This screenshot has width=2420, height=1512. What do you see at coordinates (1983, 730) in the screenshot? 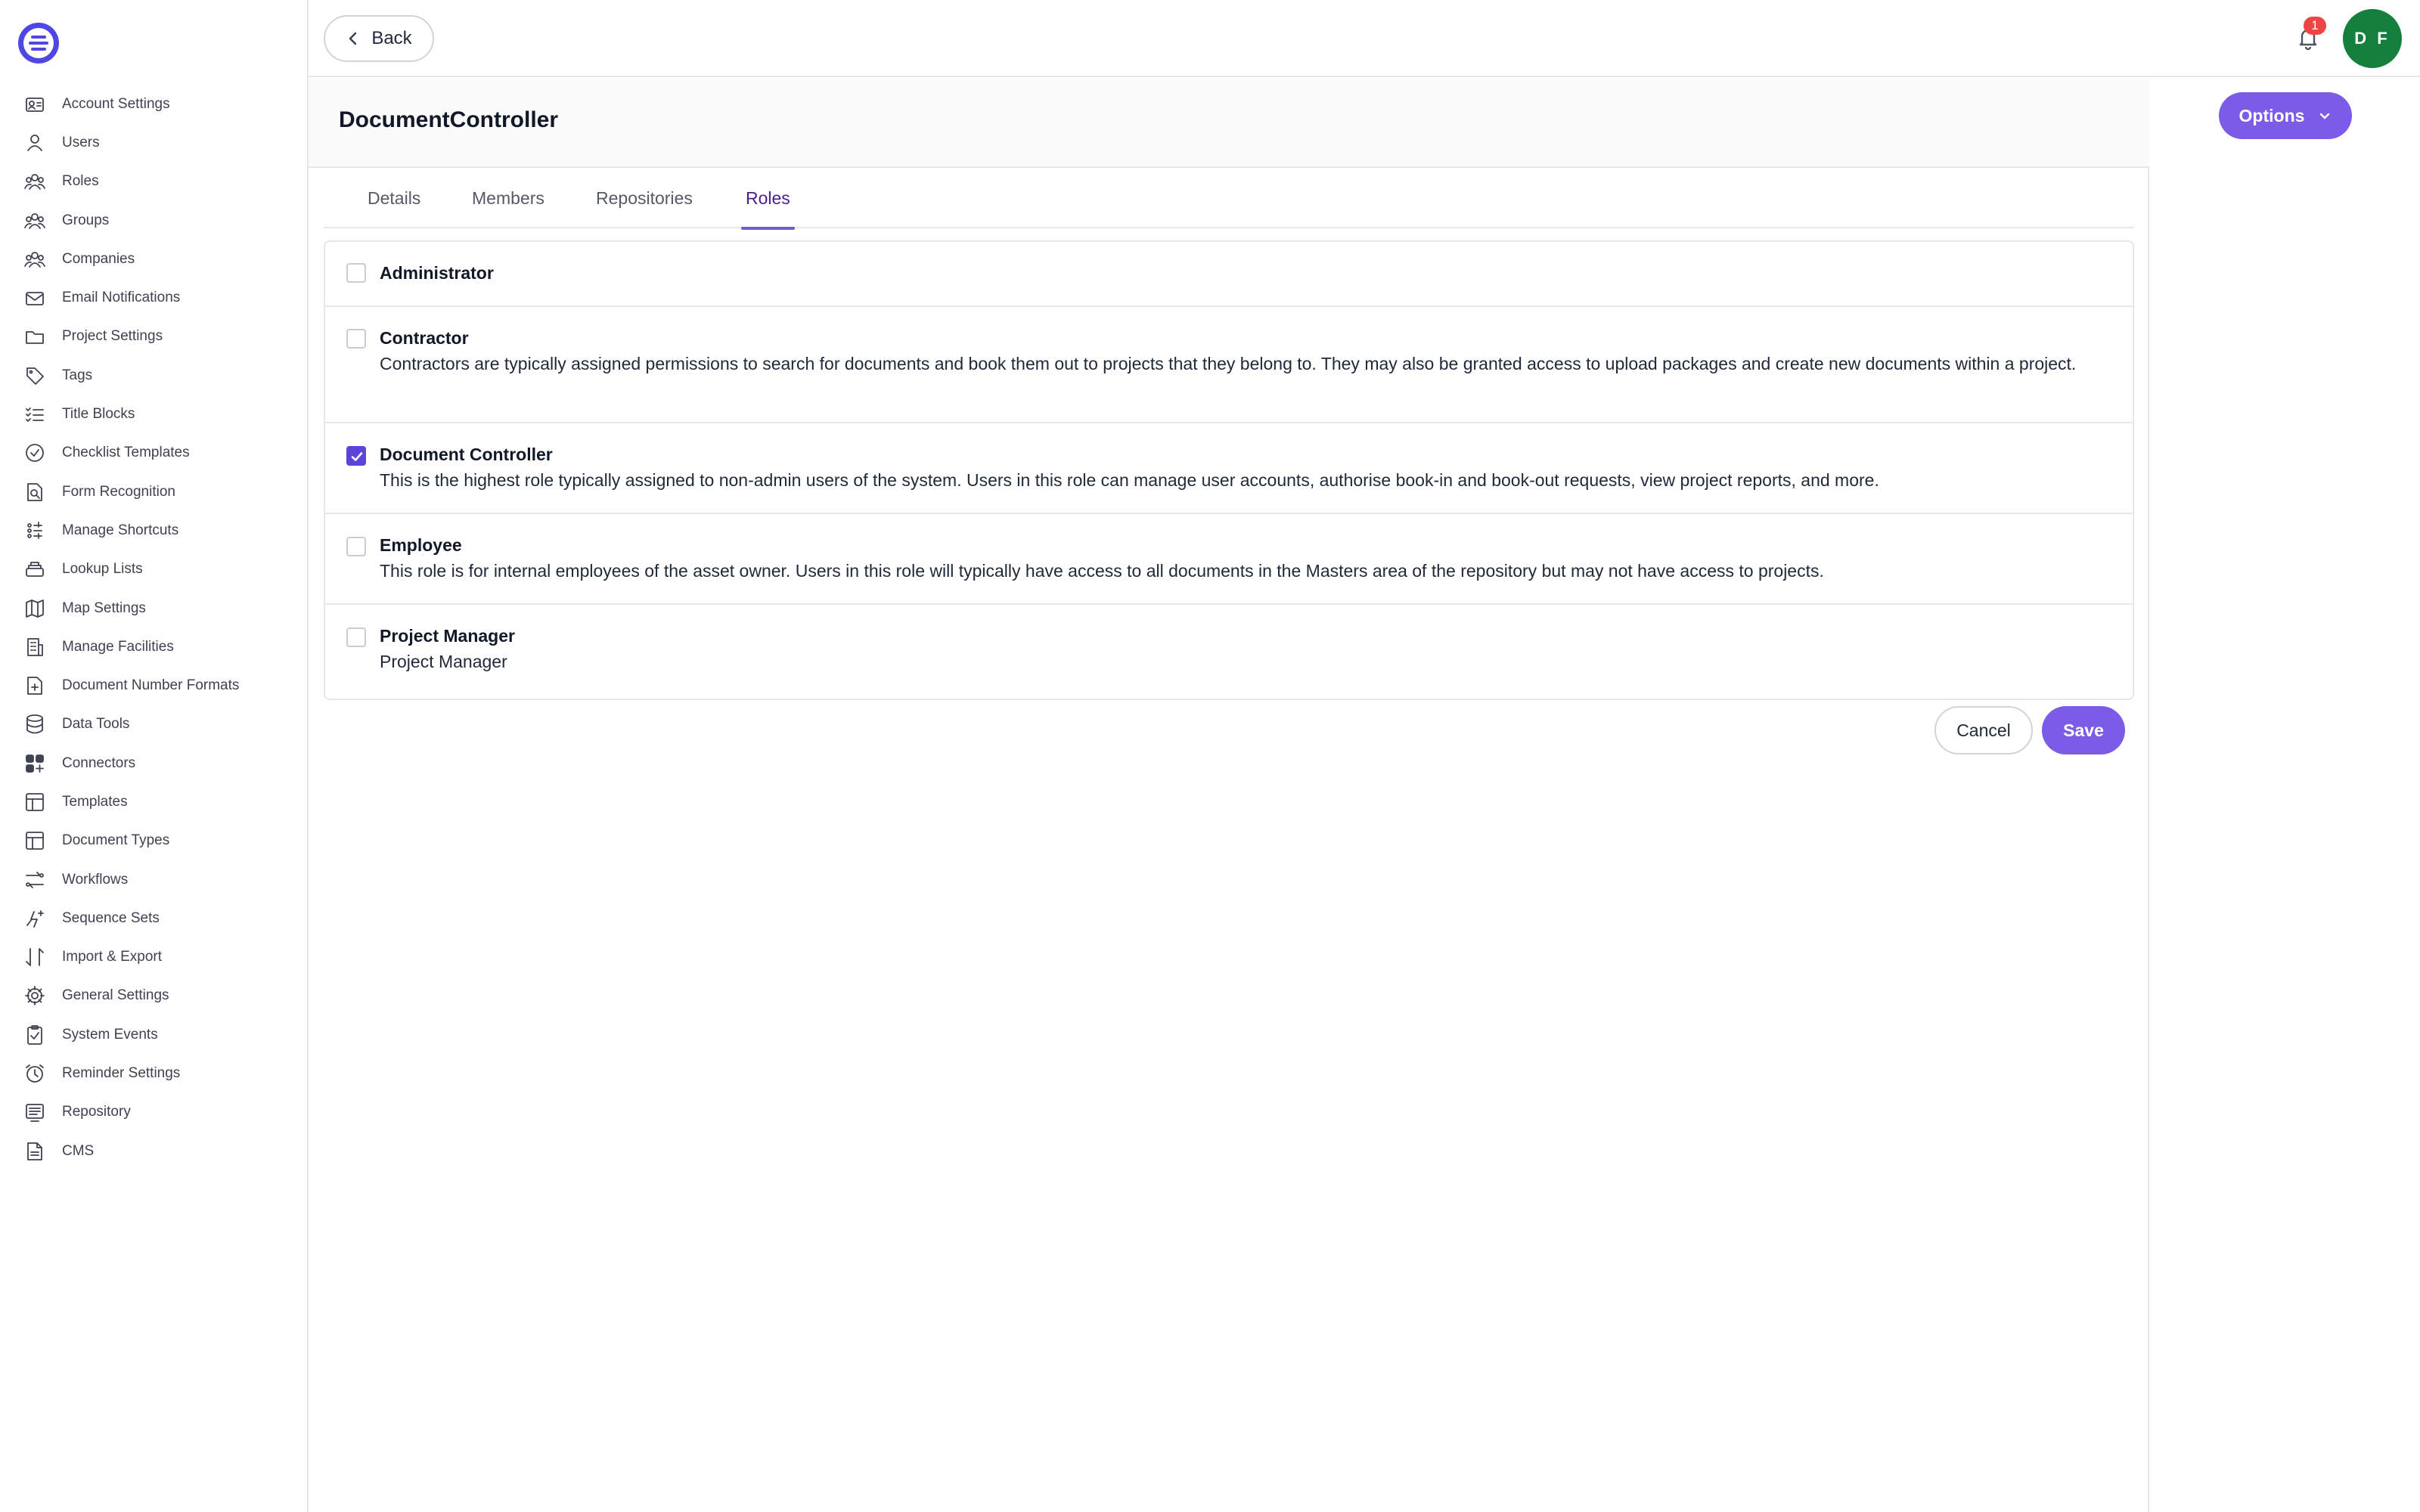
I see `cancel-button: Cancel` at bounding box center [1983, 730].